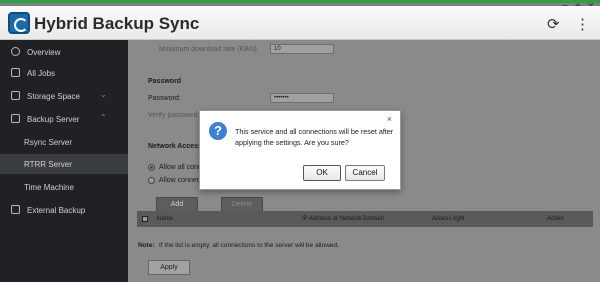 Image resolution: width=600 pixels, height=282 pixels. What do you see at coordinates (19, 23) in the screenshot?
I see `app-logo-icon` at bounding box center [19, 23].